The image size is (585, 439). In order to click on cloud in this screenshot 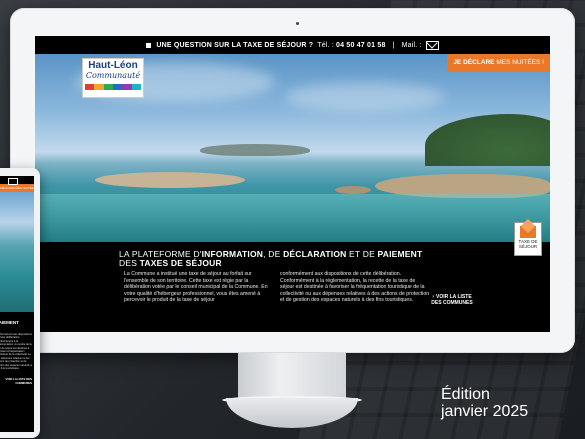, I will do `click(365, 97)`.